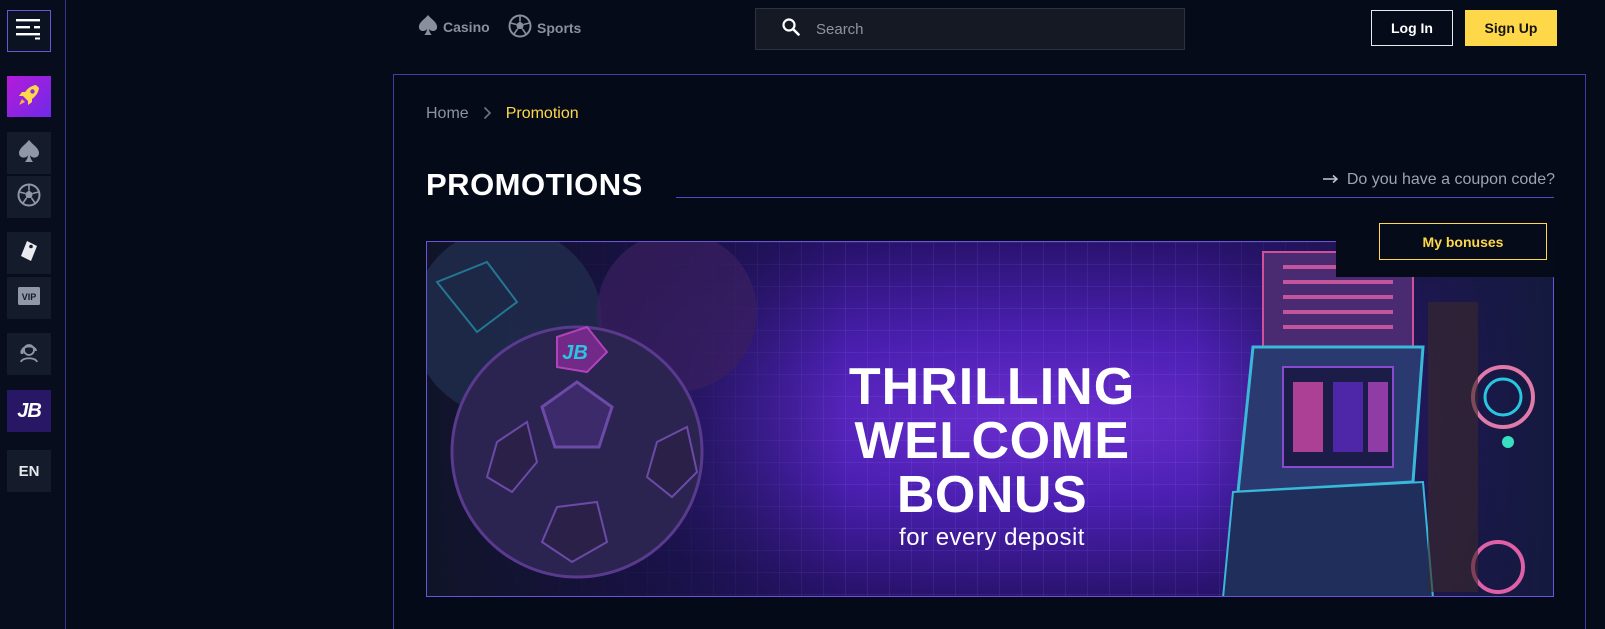  I want to click on chevron-right-icon, so click(487, 114).